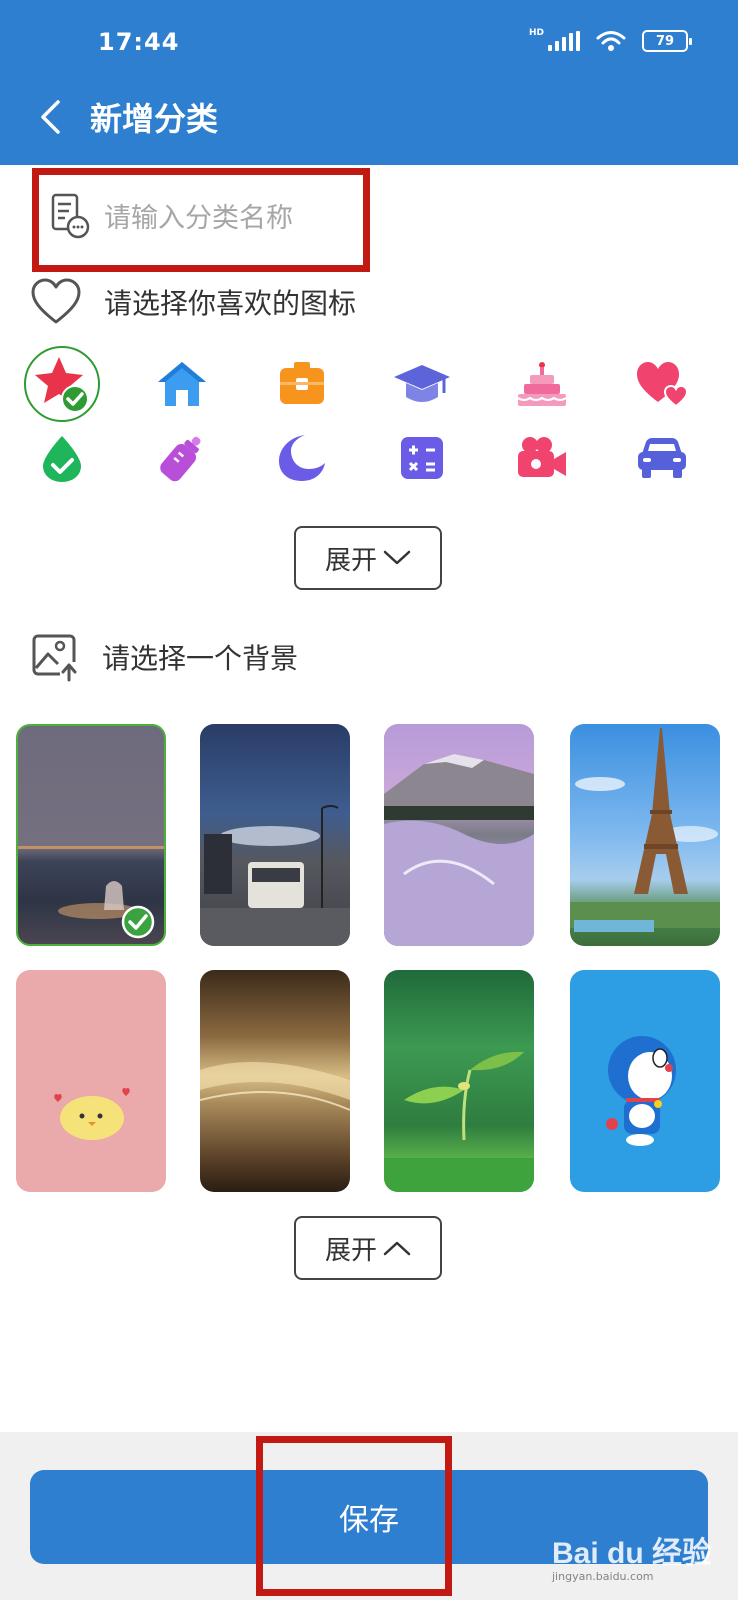  What do you see at coordinates (641, 1091) in the screenshot?
I see `doraemon-image` at bounding box center [641, 1091].